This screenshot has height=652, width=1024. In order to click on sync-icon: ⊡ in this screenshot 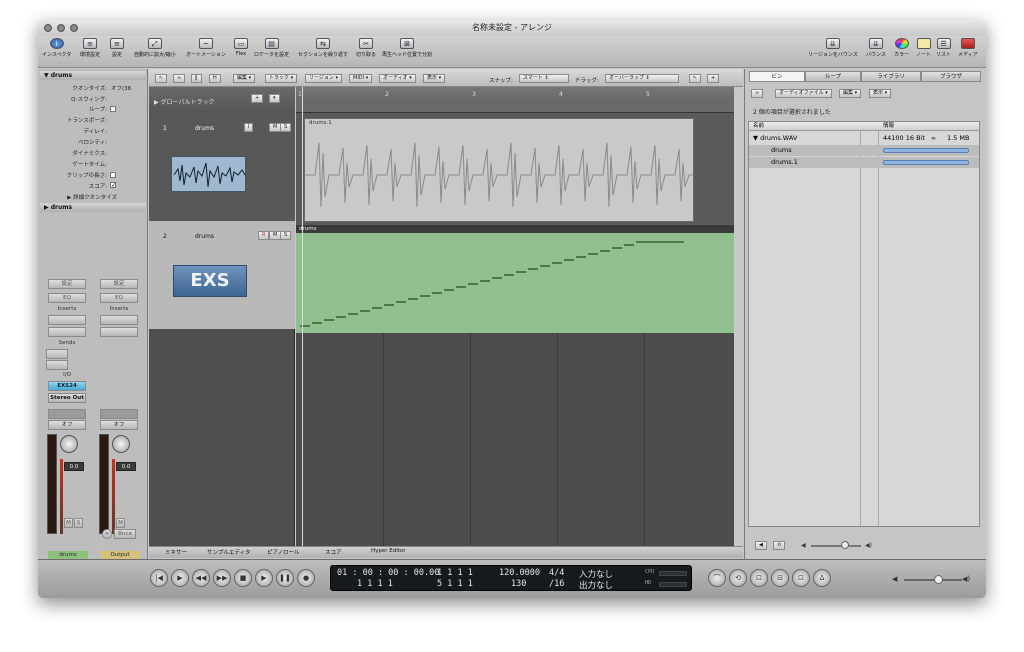, I will do `click(801, 578)`.